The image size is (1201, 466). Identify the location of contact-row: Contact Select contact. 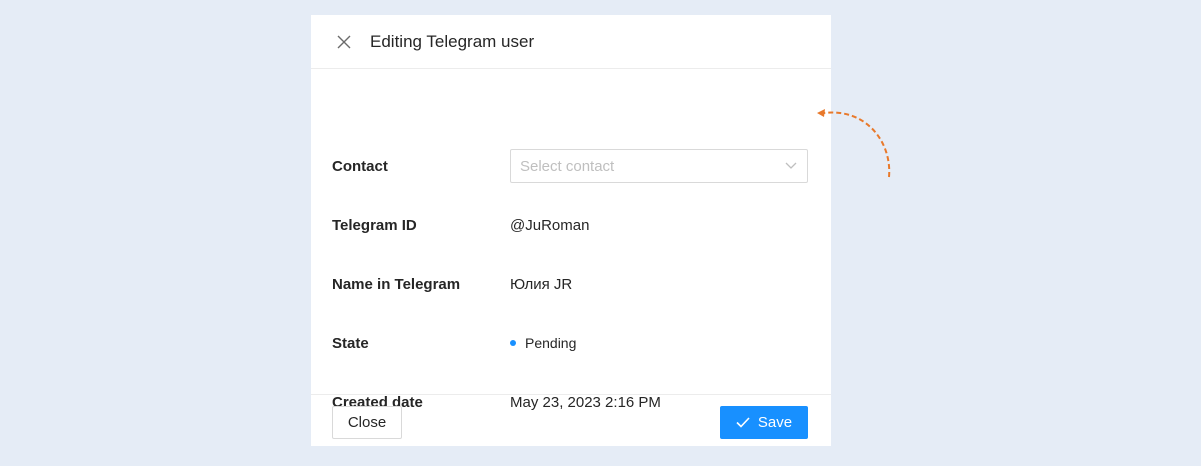
(570, 166).